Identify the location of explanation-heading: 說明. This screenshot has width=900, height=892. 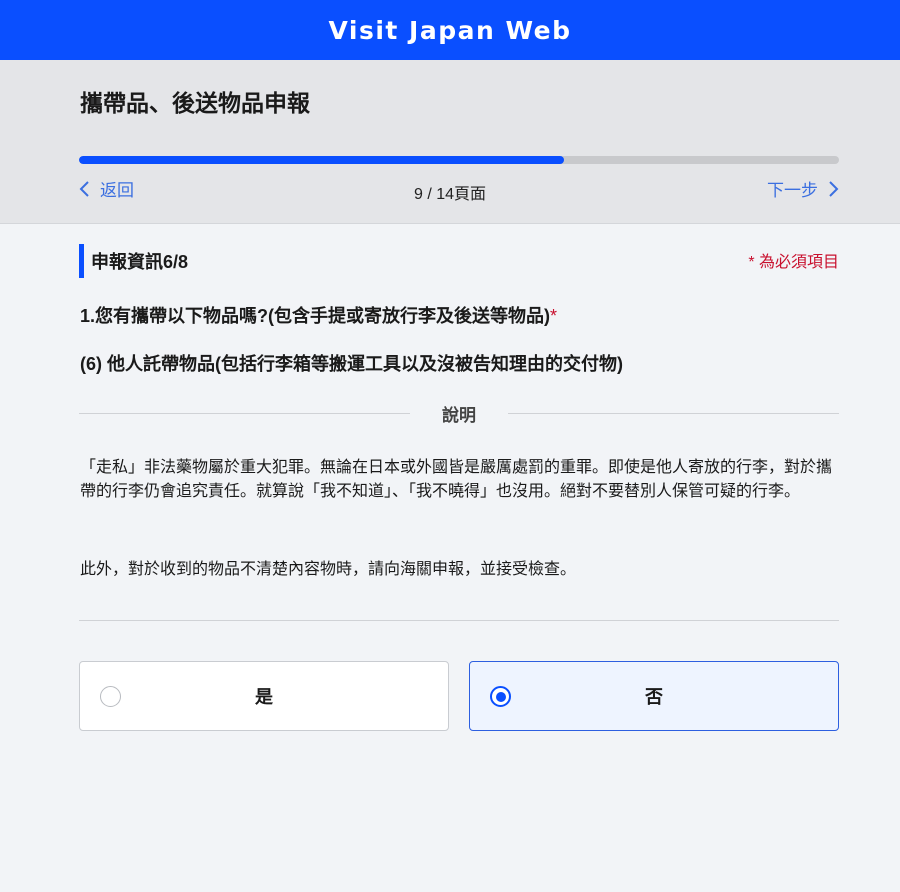
(459, 415).